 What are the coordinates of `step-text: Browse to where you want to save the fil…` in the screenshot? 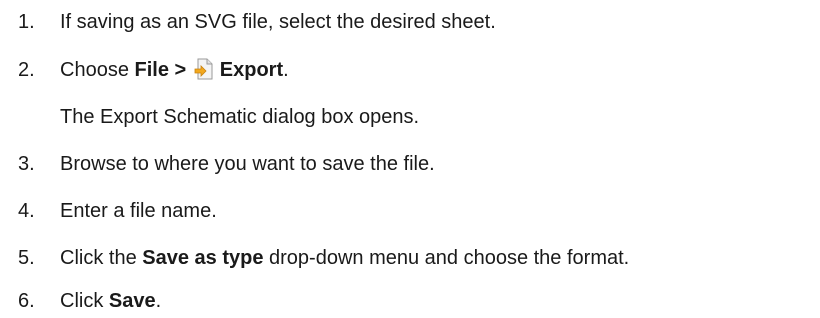 It's located at (247, 164).